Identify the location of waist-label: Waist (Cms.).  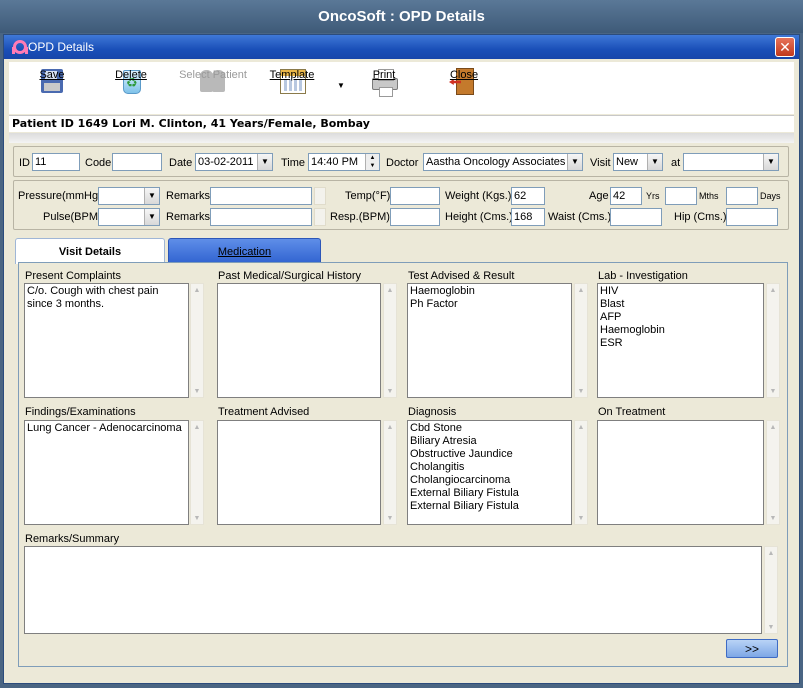
(580, 217).